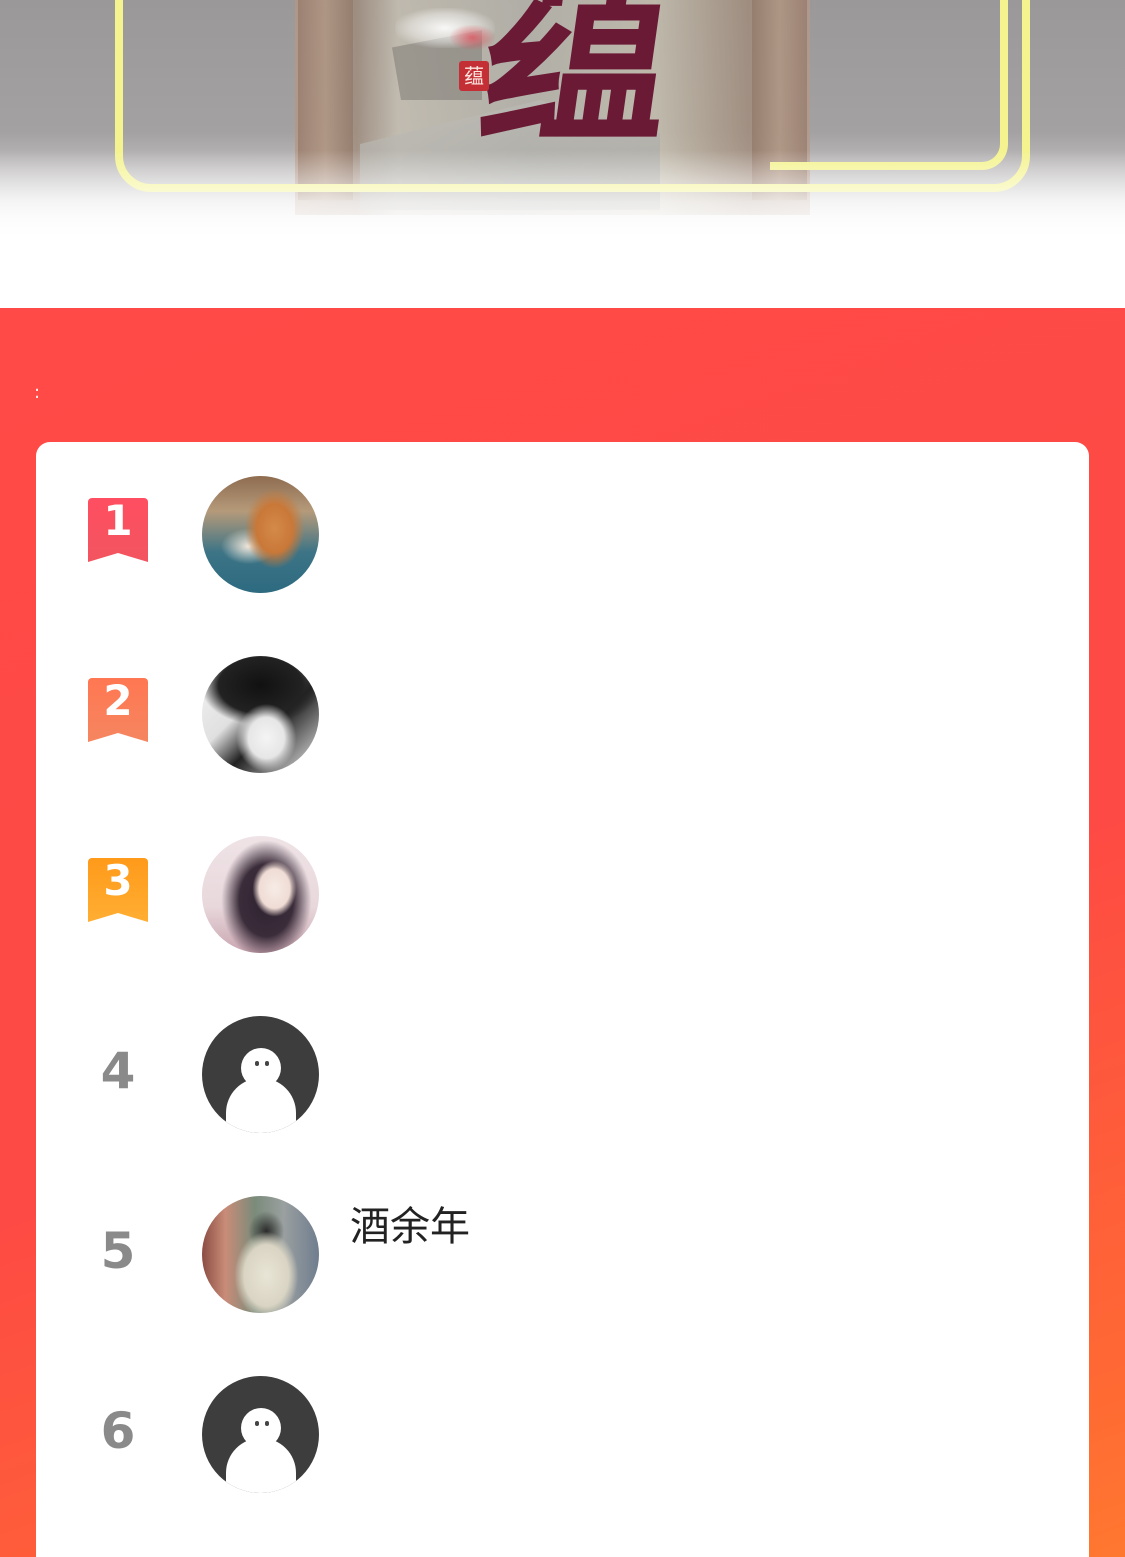  I want to click on rank-badge: 6, so click(118, 1431).